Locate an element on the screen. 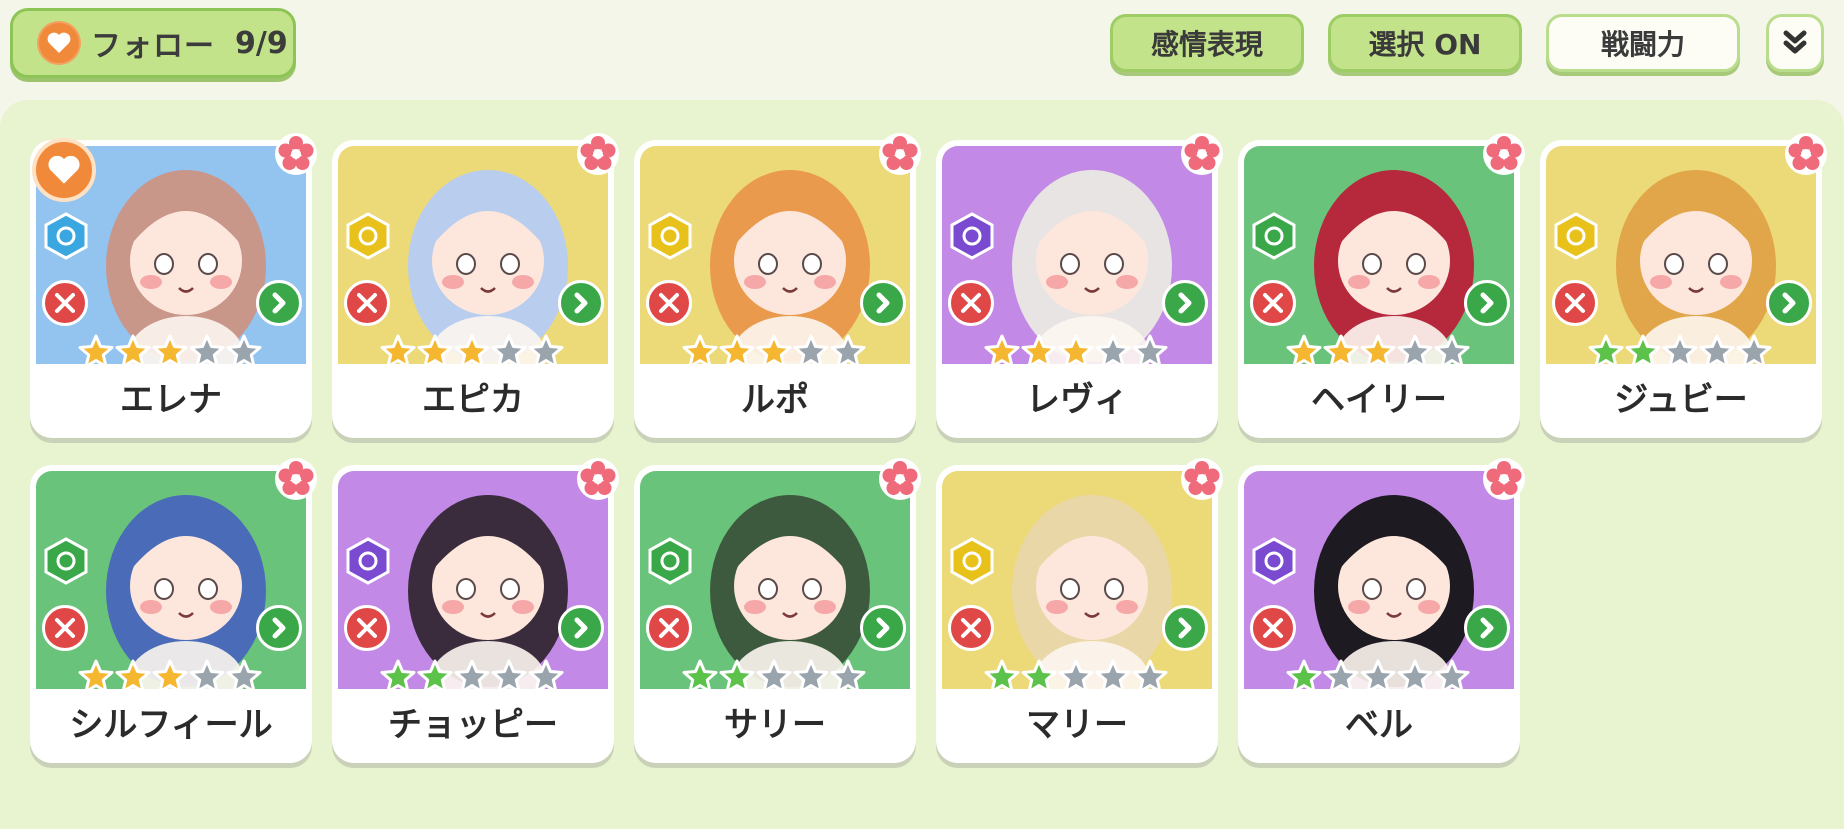 Image resolution: width=1844 pixels, height=829 pixels. character-card: シルフィール is located at coordinates (173, 610).